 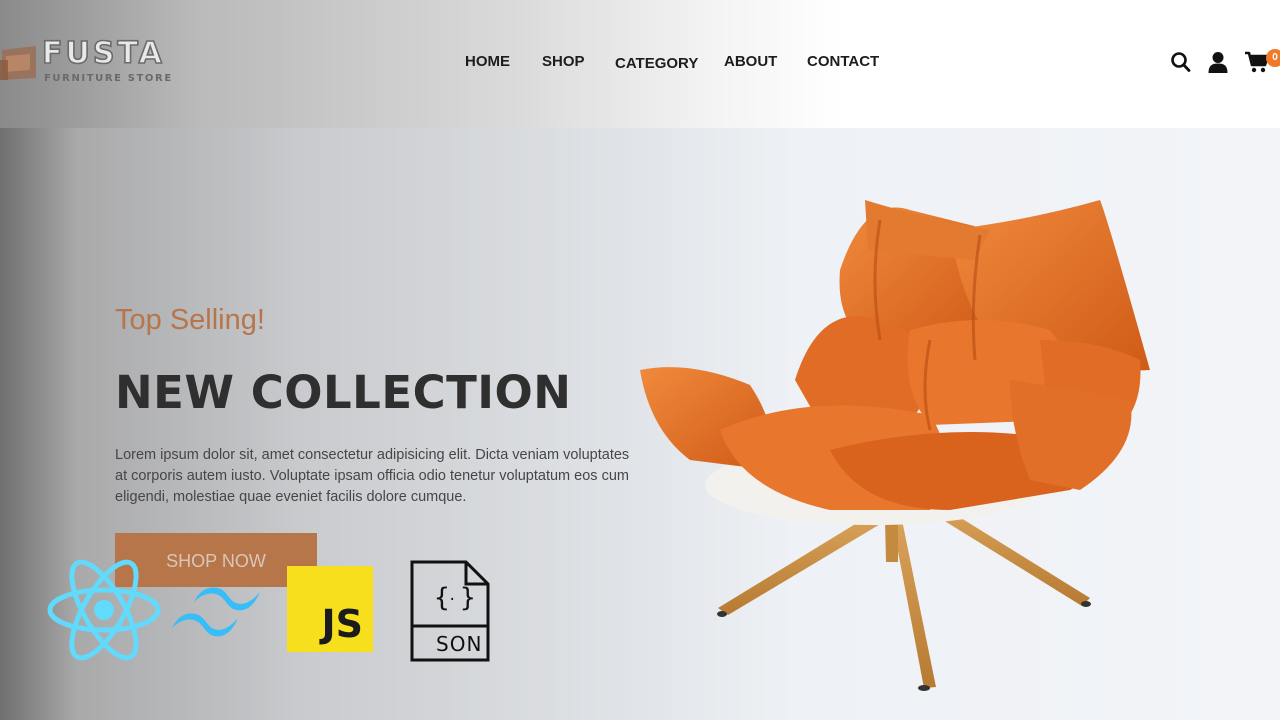 What do you see at coordinates (843, 61) in the screenshot?
I see `nav-contact: CONTACT` at bounding box center [843, 61].